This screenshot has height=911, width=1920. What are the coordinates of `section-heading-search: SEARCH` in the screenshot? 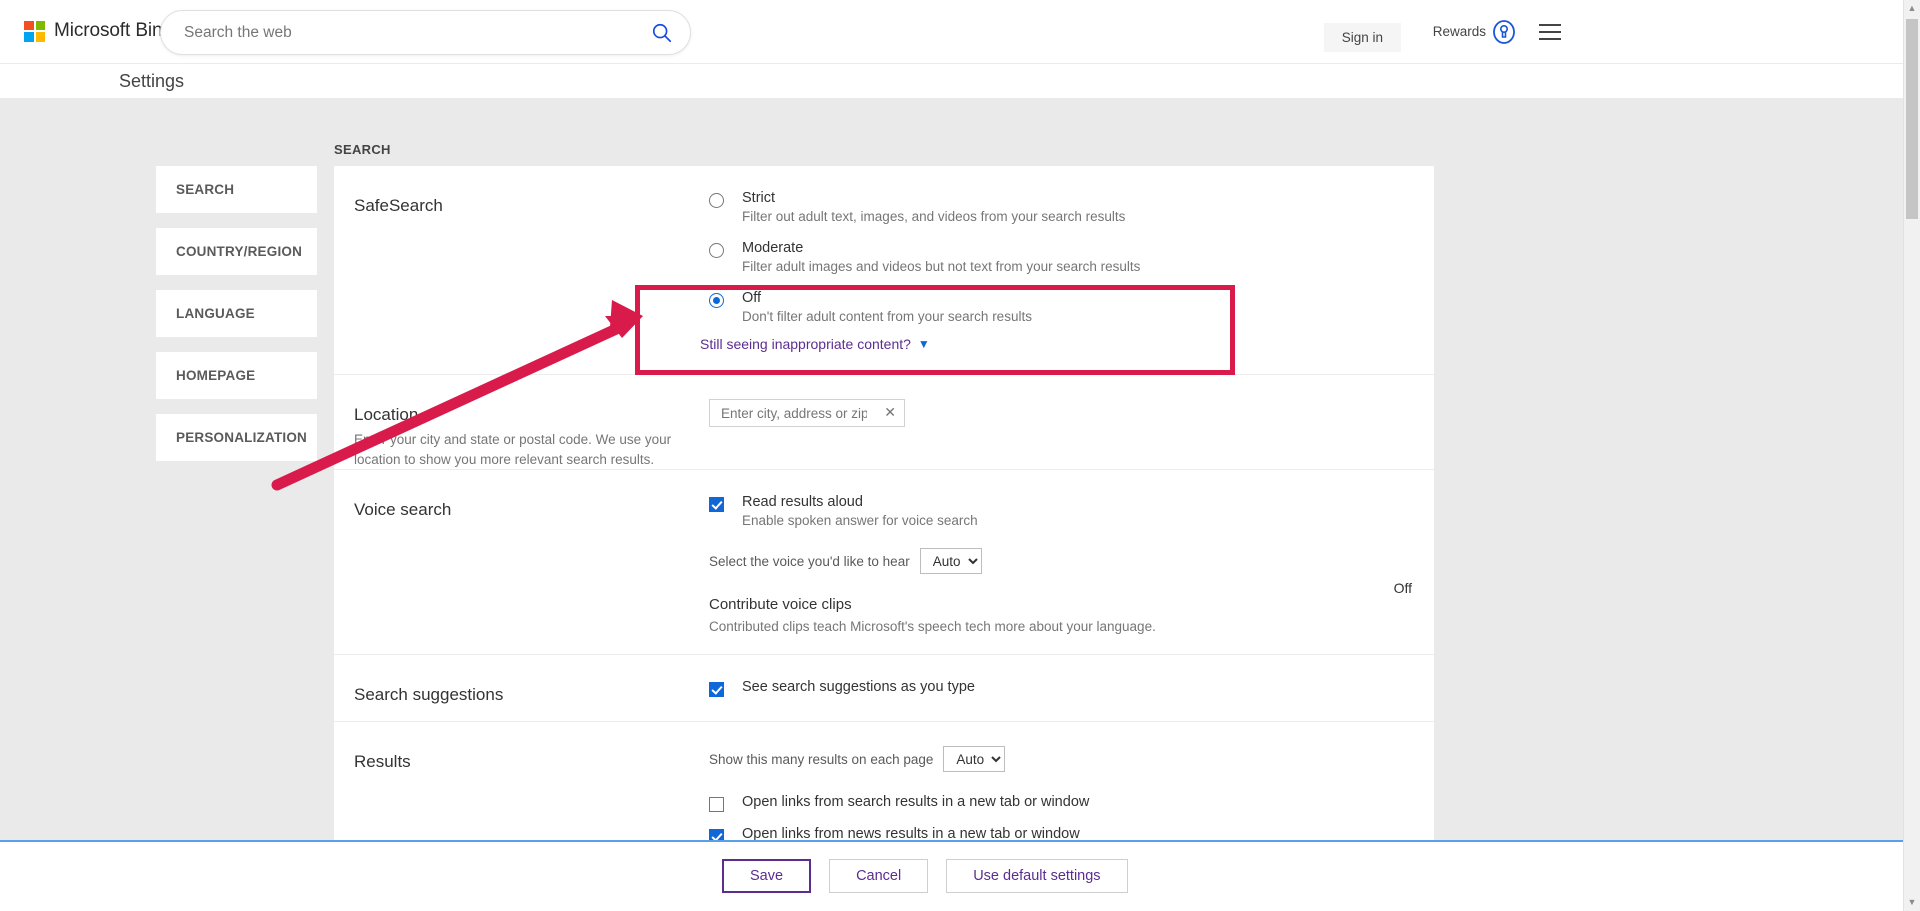 It's located at (362, 149).